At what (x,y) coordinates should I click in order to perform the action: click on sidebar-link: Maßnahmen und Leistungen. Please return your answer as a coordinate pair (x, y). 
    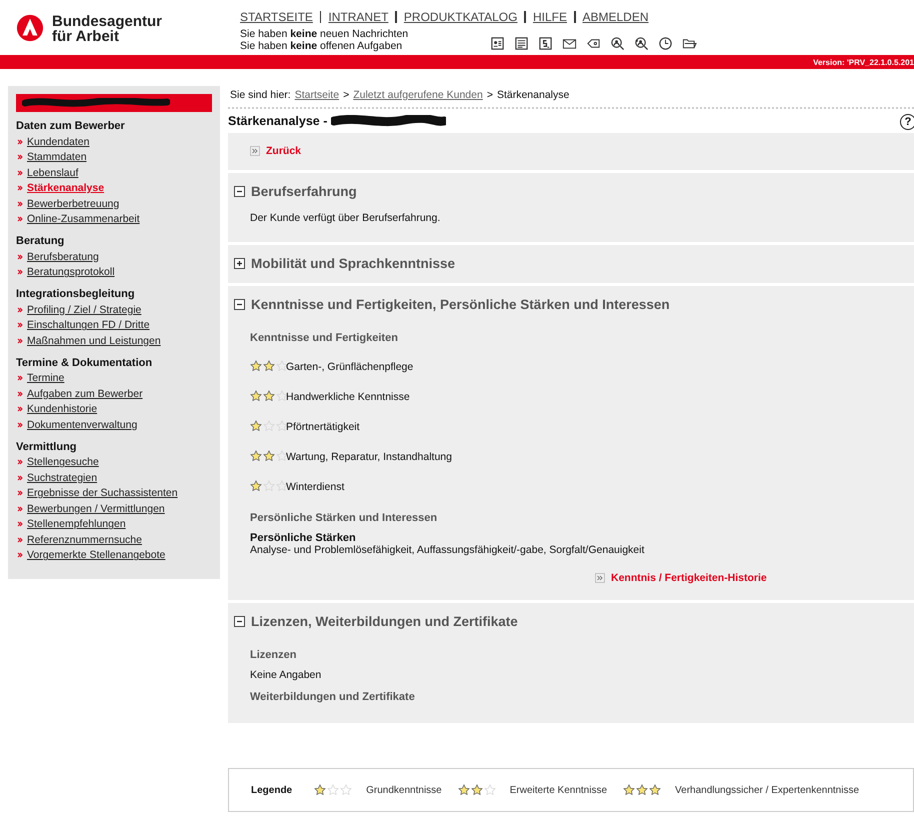
    Looking at the image, I should click on (94, 340).